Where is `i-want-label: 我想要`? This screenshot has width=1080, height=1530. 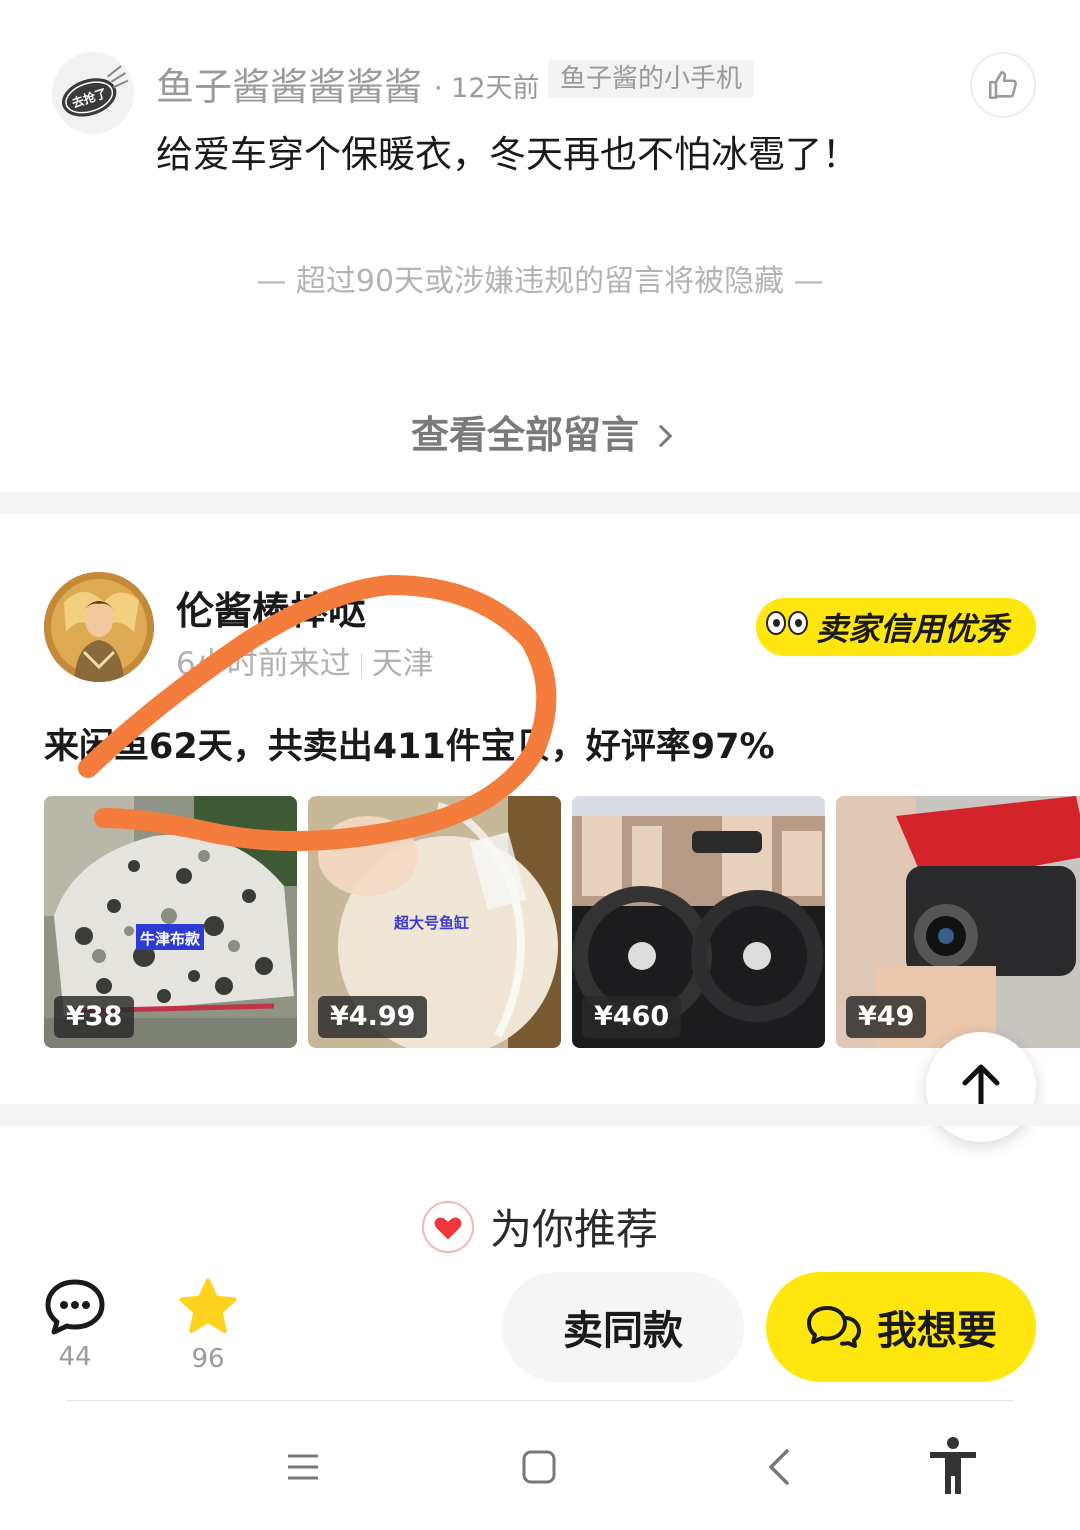
i-want-label: 我想要 is located at coordinates (937, 1331).